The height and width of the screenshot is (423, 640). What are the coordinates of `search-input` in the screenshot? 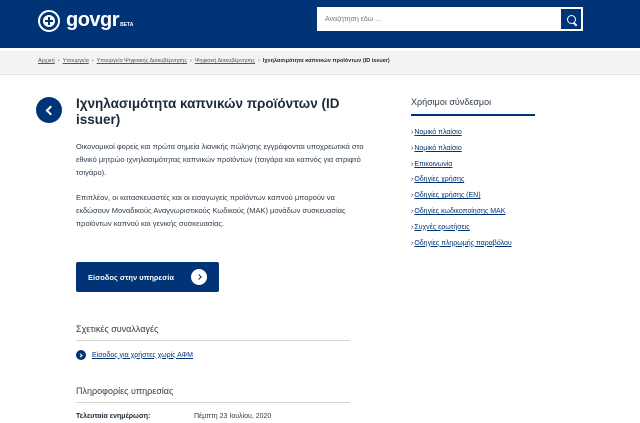 It's located at (438, 19).